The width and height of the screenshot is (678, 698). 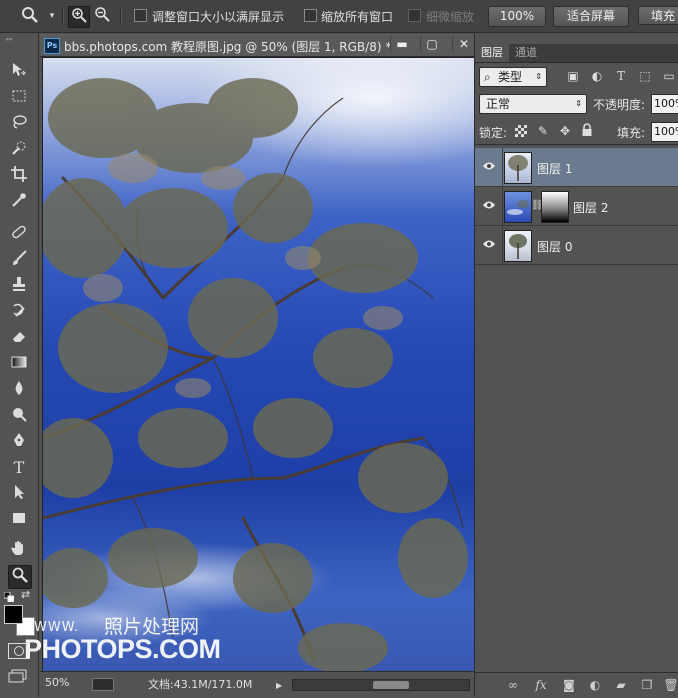 What do you see at coordinates (573, 76) in the screenshot?
I see `pixel-filter-icon: ▣` at bounding box center [573, 76].